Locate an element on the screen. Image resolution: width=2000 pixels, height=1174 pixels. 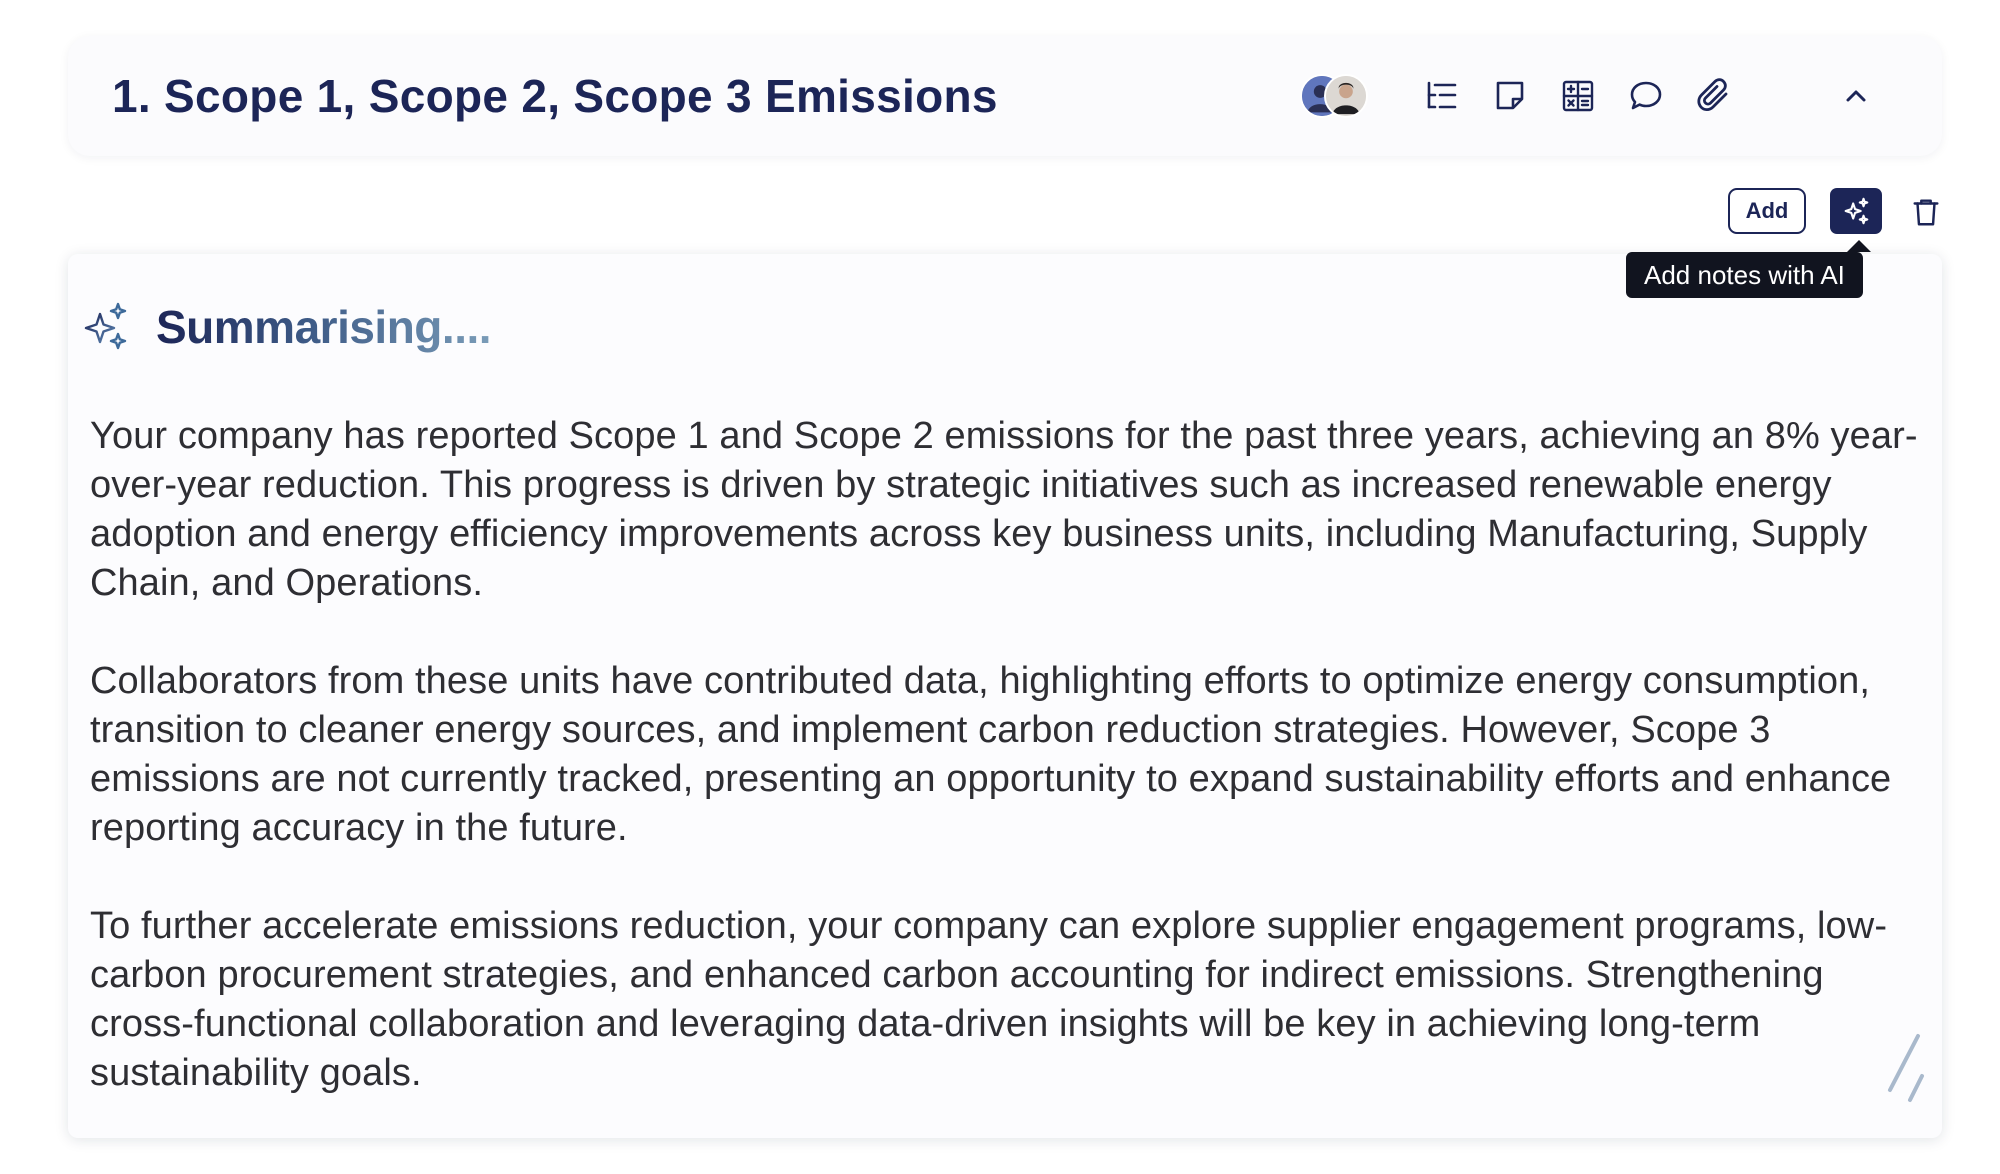
paperclip-icon is located at coordinates (1714, 96).